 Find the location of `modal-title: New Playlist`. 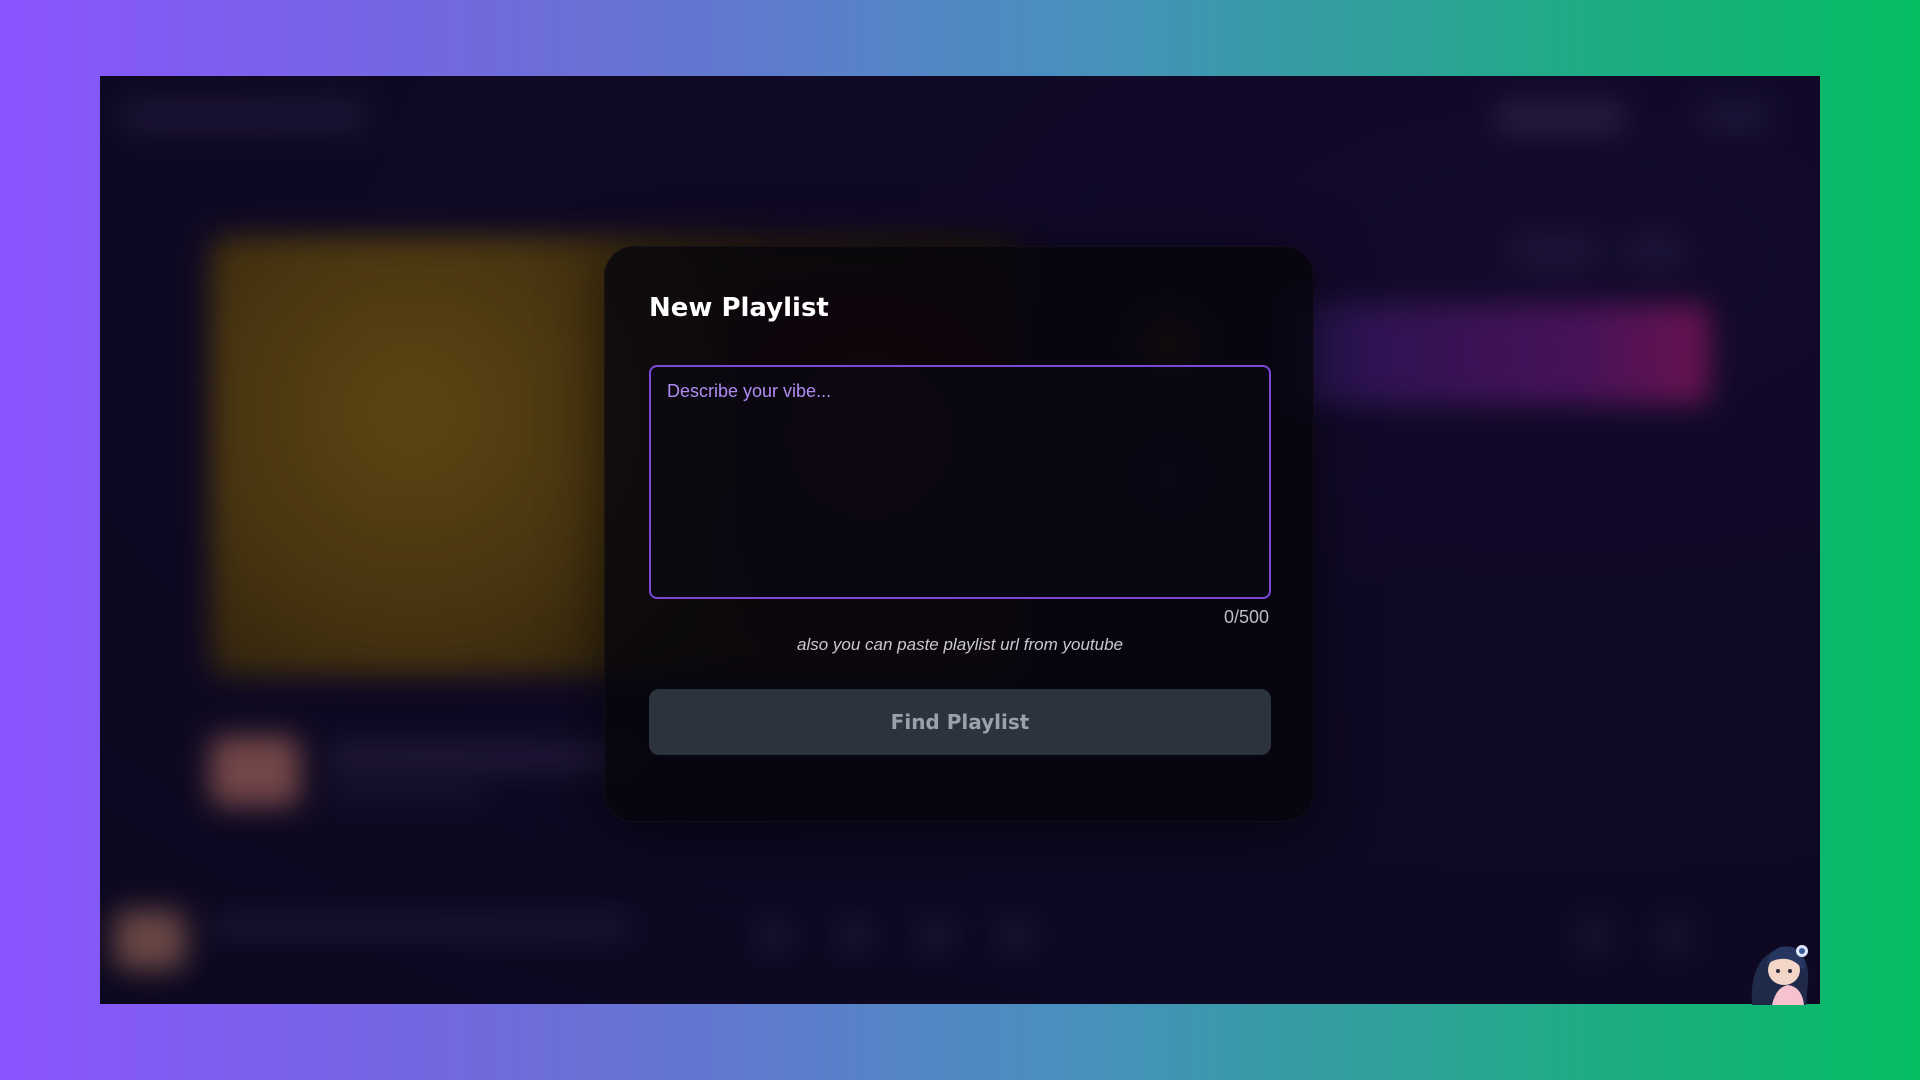

modal-title: New Playlist is located at coordinates (739, 308).